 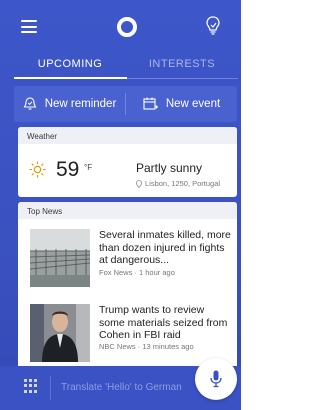 What do you see at coordinates (127, 27) in the screenshot?
I see `cortana-logo-icon` at bounding box center [127, 27].